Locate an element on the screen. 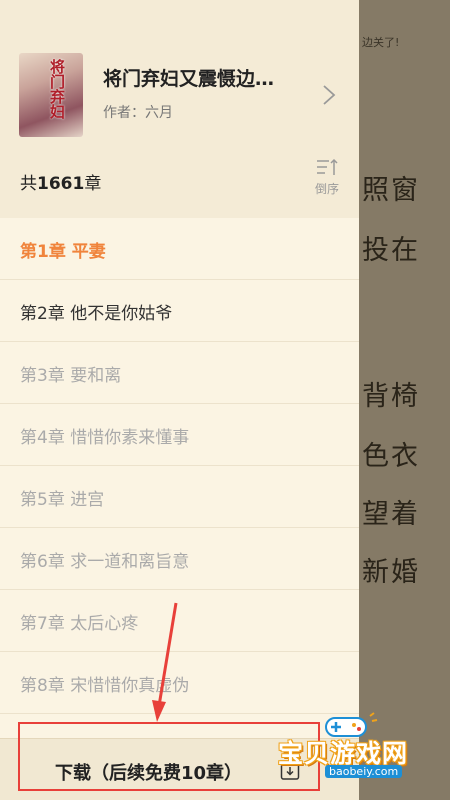  chapter-item: 第4章 惜惜你素来懂事 is located at coordinates (179, 435).